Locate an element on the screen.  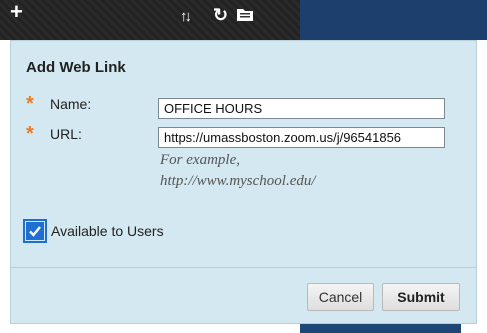
name-input is located at coordinates (301, 108).